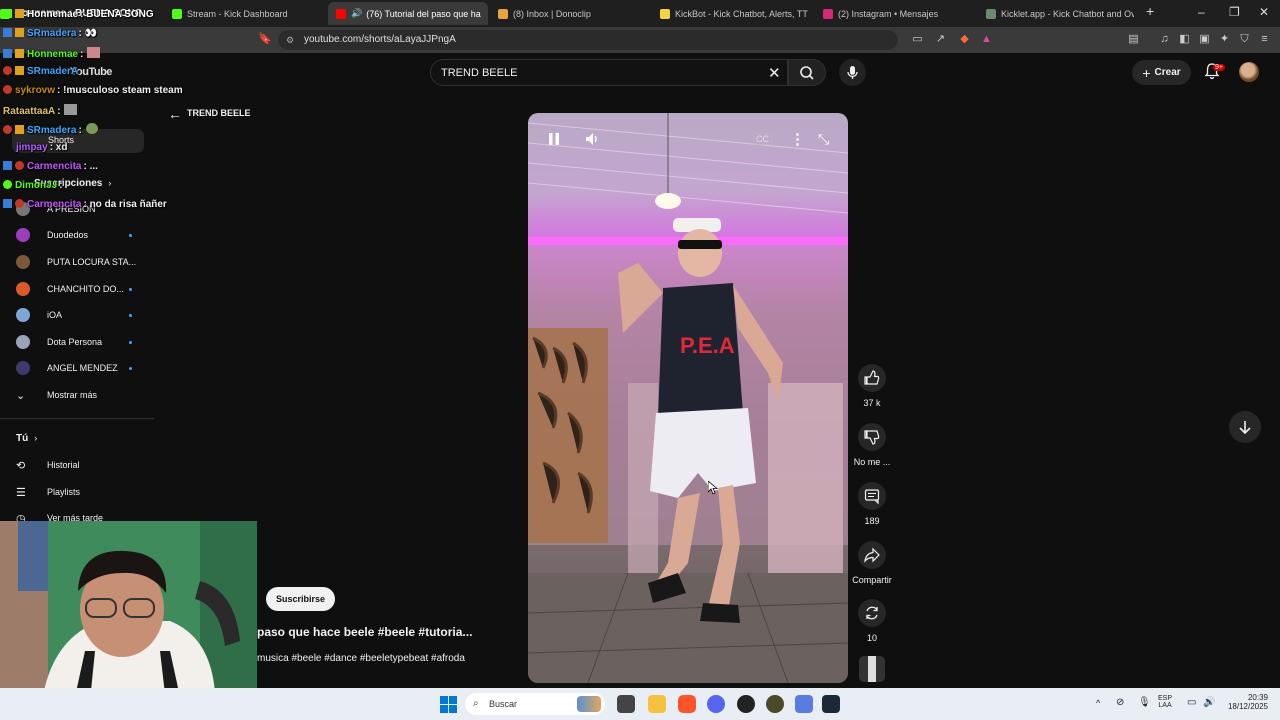  Describe the element at coordinates (917, 39) in the screenshot. I see `cast-icon: ▭` at that location.